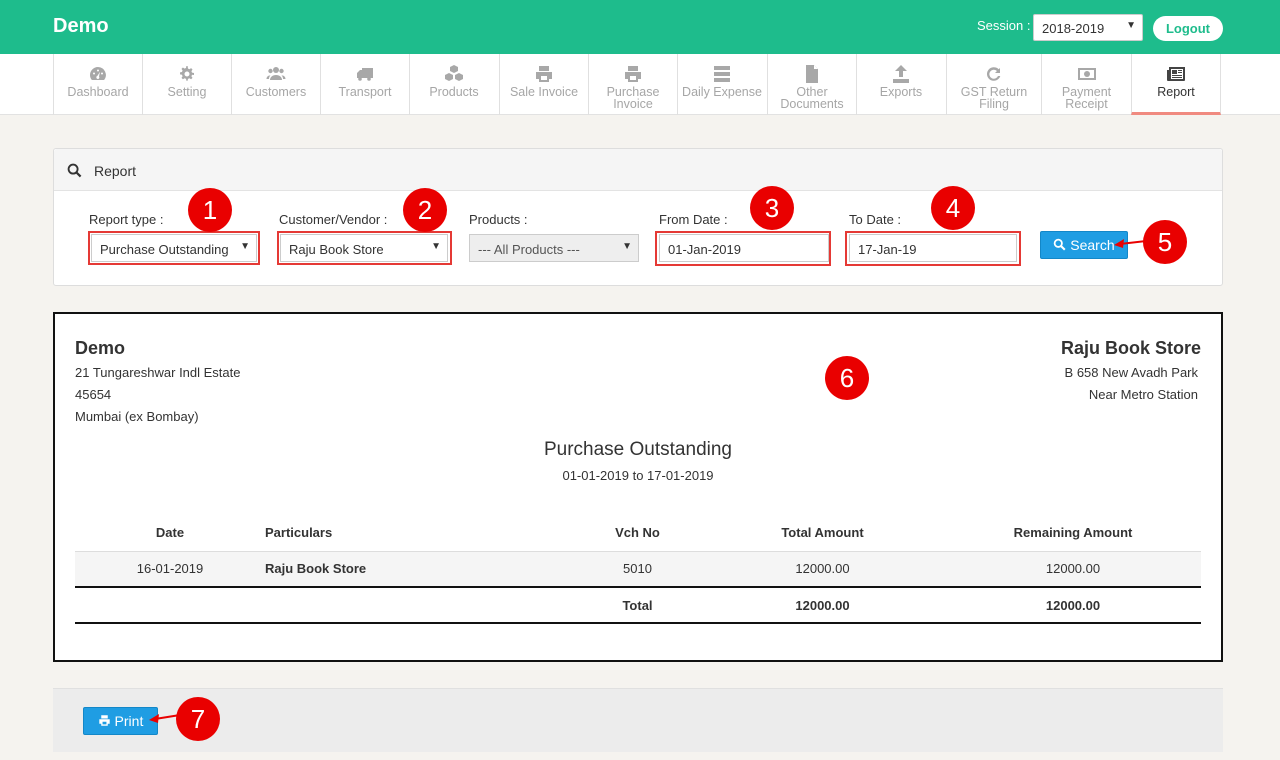 The image size is (1280, 760). I want to click on company-address-line: 45654, so click(93, 394).